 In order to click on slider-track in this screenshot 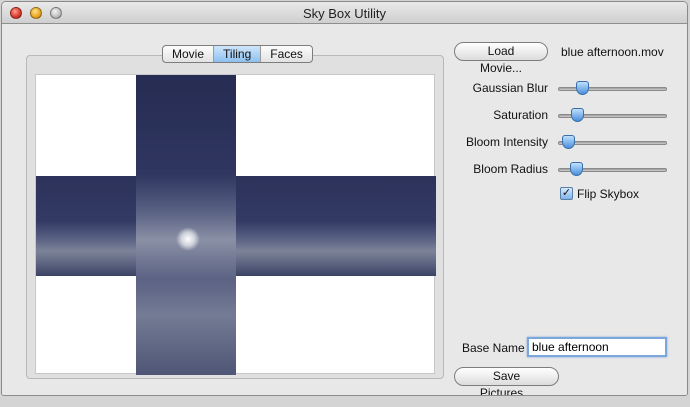, I will do `click(612, 89)`.